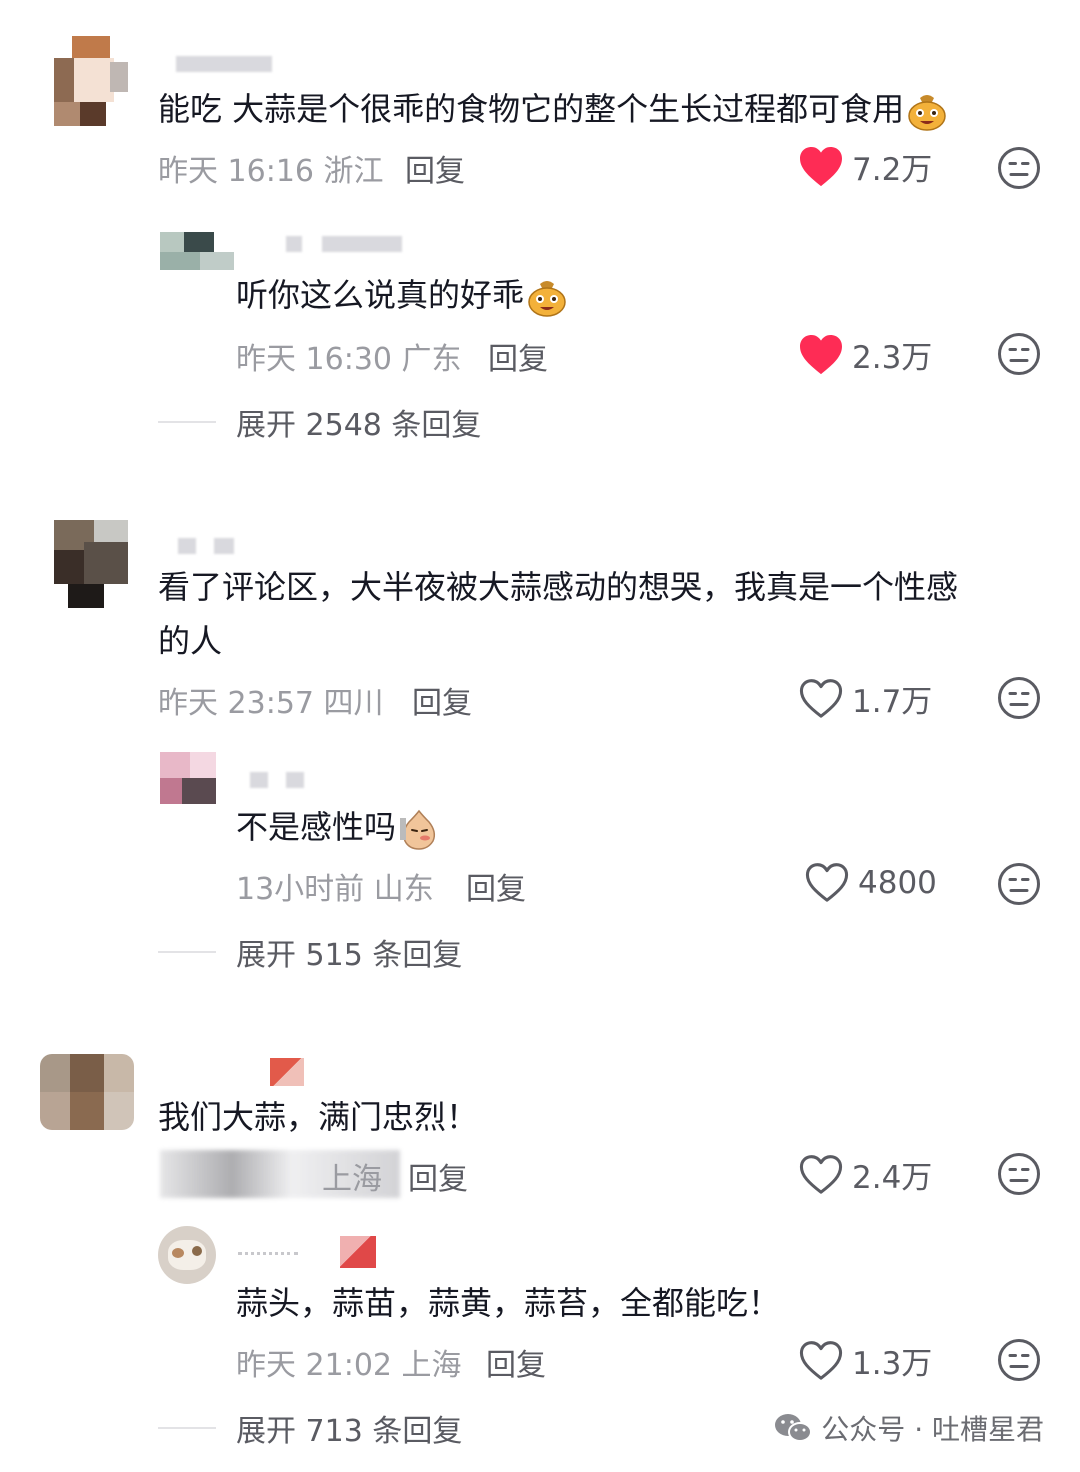 The width and height of the screenshot is (1080, 1472). I want to click on reply-meta: 13小时前 山东, so click(335, 889).